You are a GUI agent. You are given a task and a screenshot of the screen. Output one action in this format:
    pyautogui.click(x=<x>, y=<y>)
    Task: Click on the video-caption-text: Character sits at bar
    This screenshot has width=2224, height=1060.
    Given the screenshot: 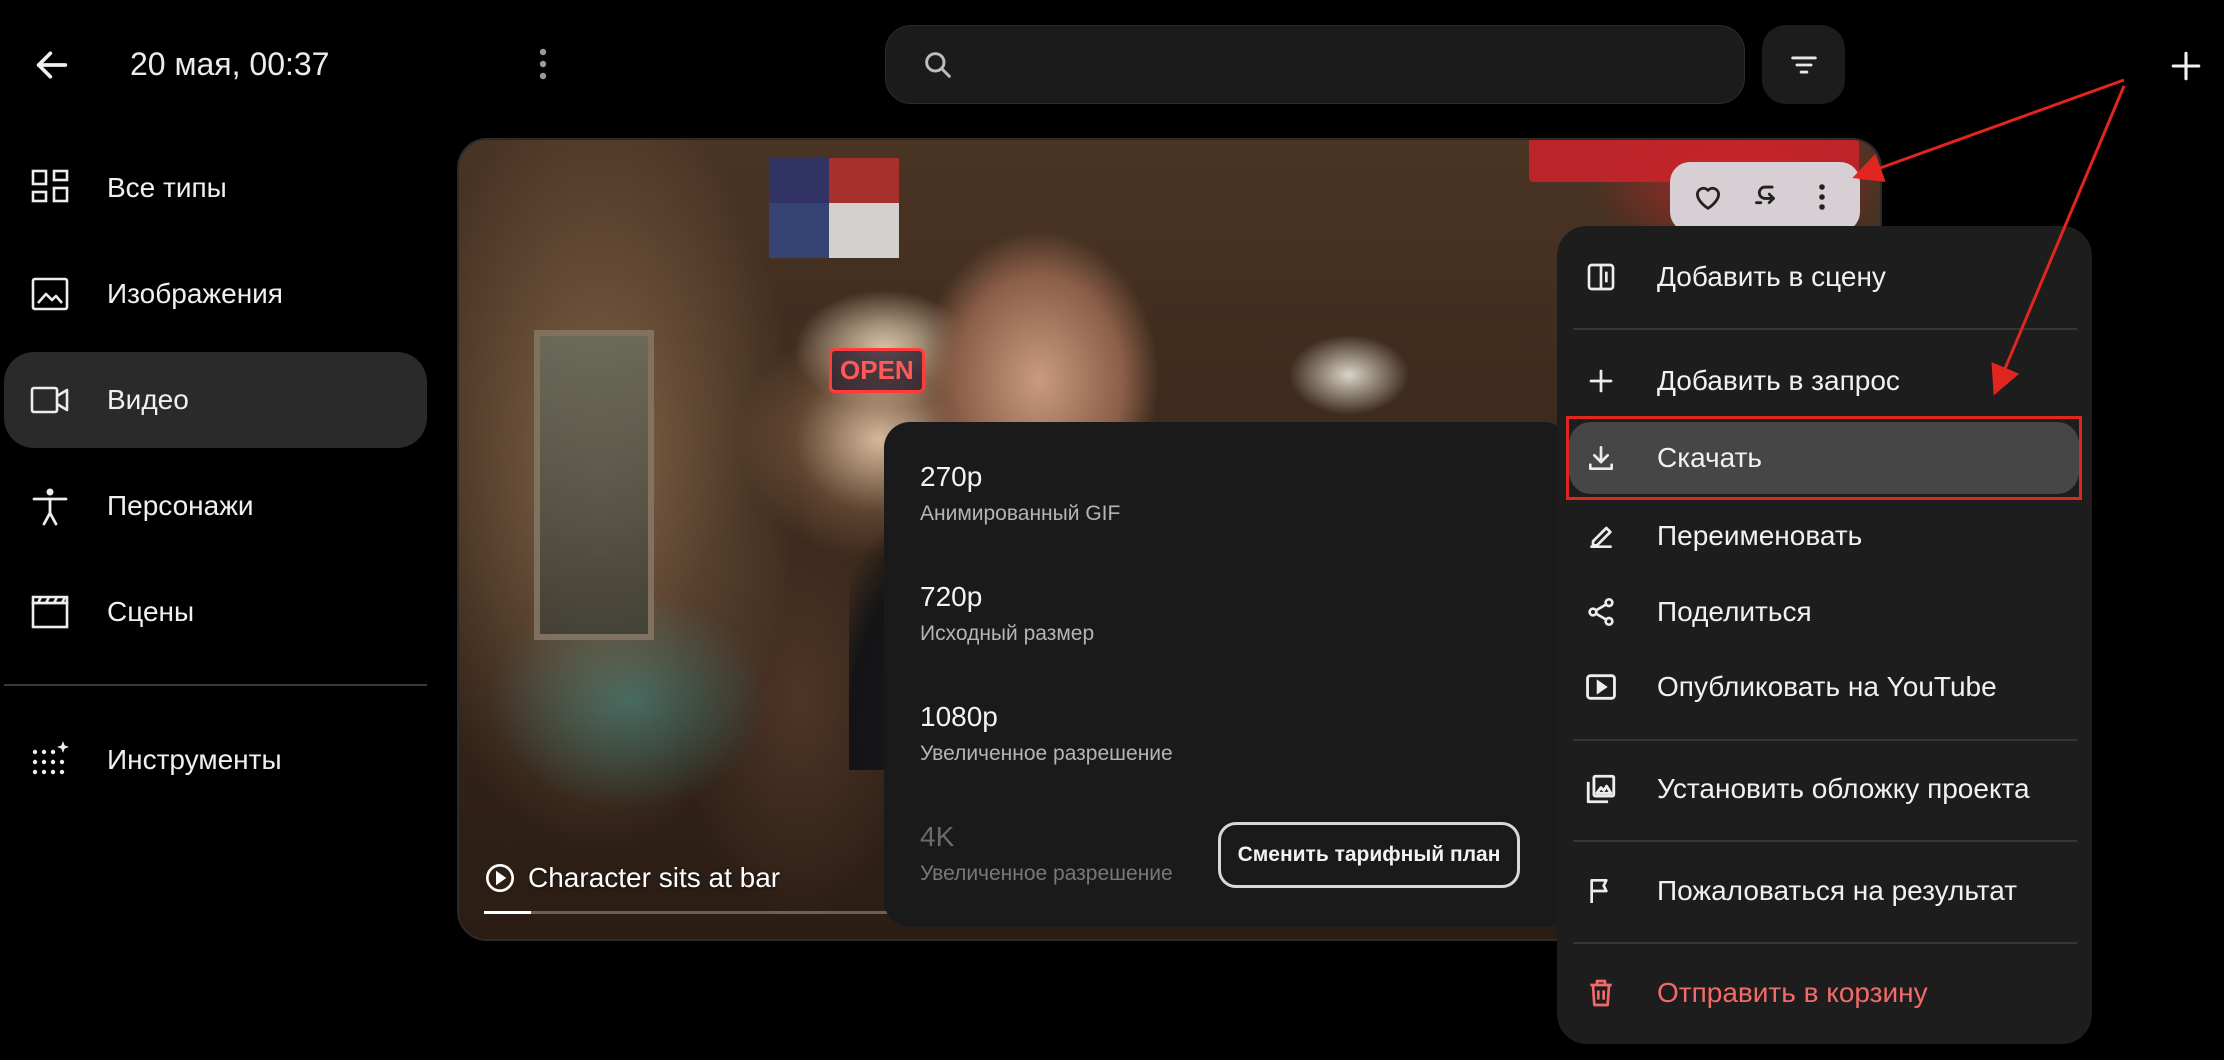 What is the action you would take?
    pyautogui.click(x=654, y=877)
    